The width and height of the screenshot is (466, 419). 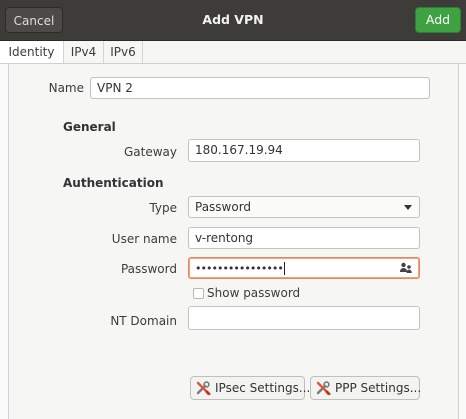 What do you see at coordinates (304, 268) in the screenshot?
I see `password-field: ••••••••••••••••` at bounding box center [304, 268].